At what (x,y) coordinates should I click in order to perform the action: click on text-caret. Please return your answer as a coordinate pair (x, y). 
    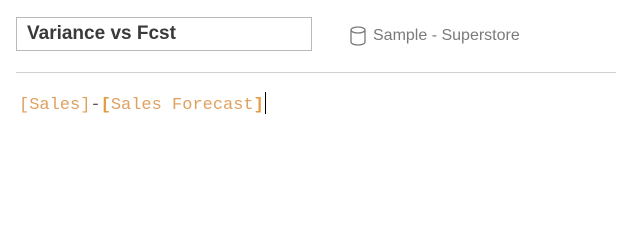
    Looking at the image, I should click on (265, 103).